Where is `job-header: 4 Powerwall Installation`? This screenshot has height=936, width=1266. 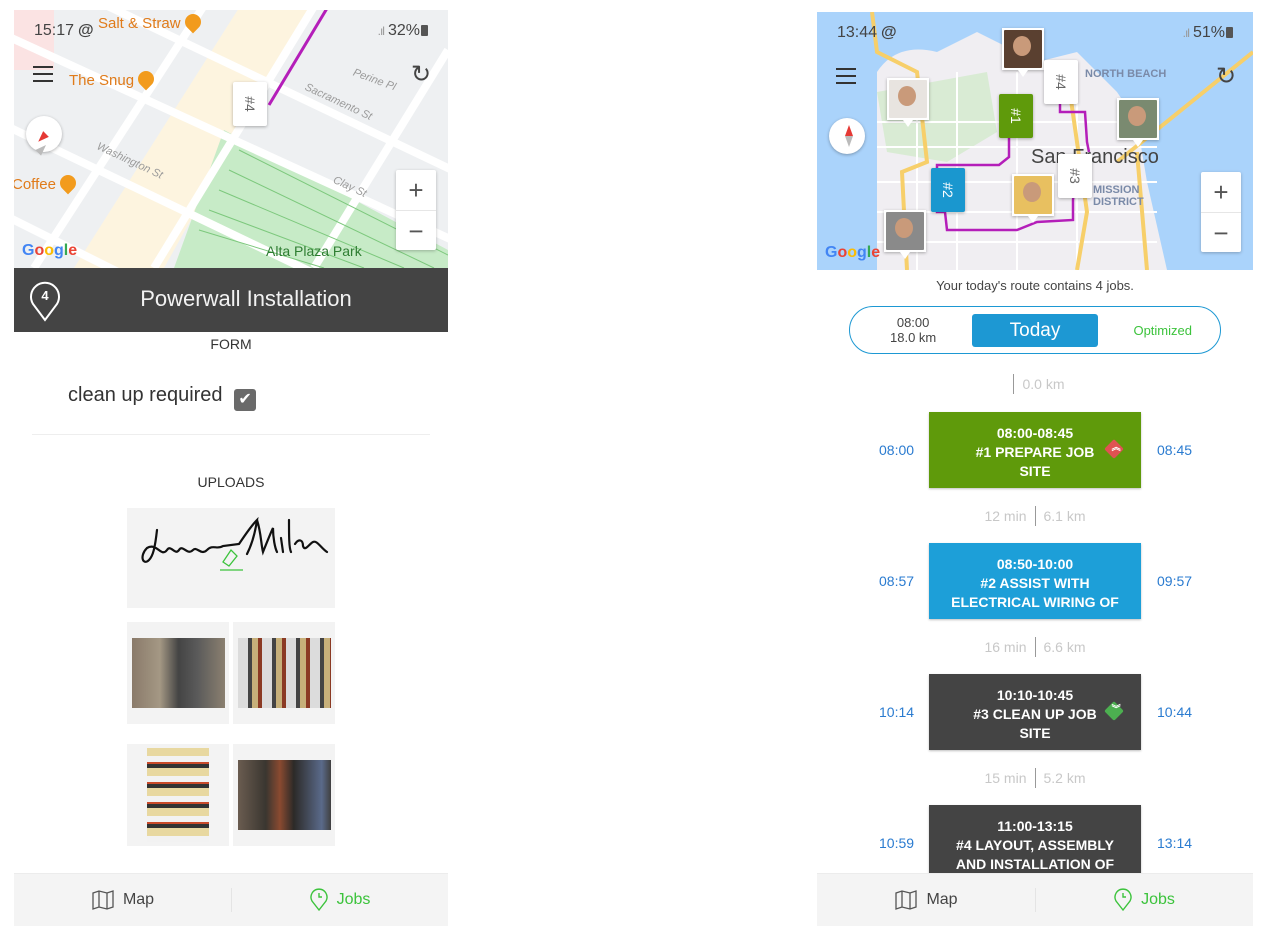 job-header: 4 Powerwall Installation is located at coordinates (231, 300).